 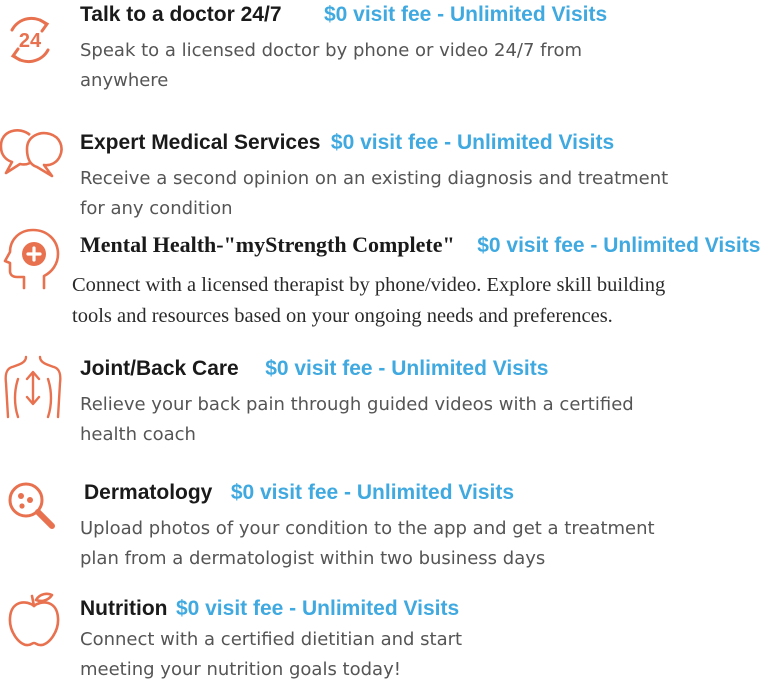 What do you see at coordinates (159, 368) in the screenshot?
I see `service-title: Joint/Back Care` at bounding box center [159, 368].